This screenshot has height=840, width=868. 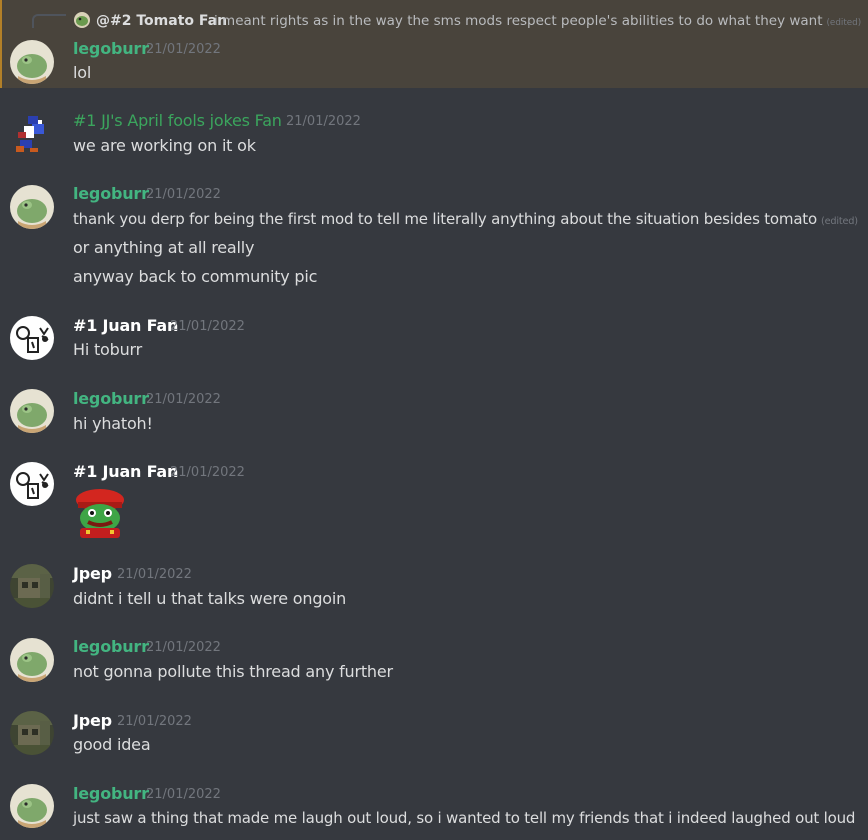 What do you see at coordinates (161, 21) in the screenshot?
I see `reply-author: @#2 Tomato Fan` at bounding box center [161, 21].